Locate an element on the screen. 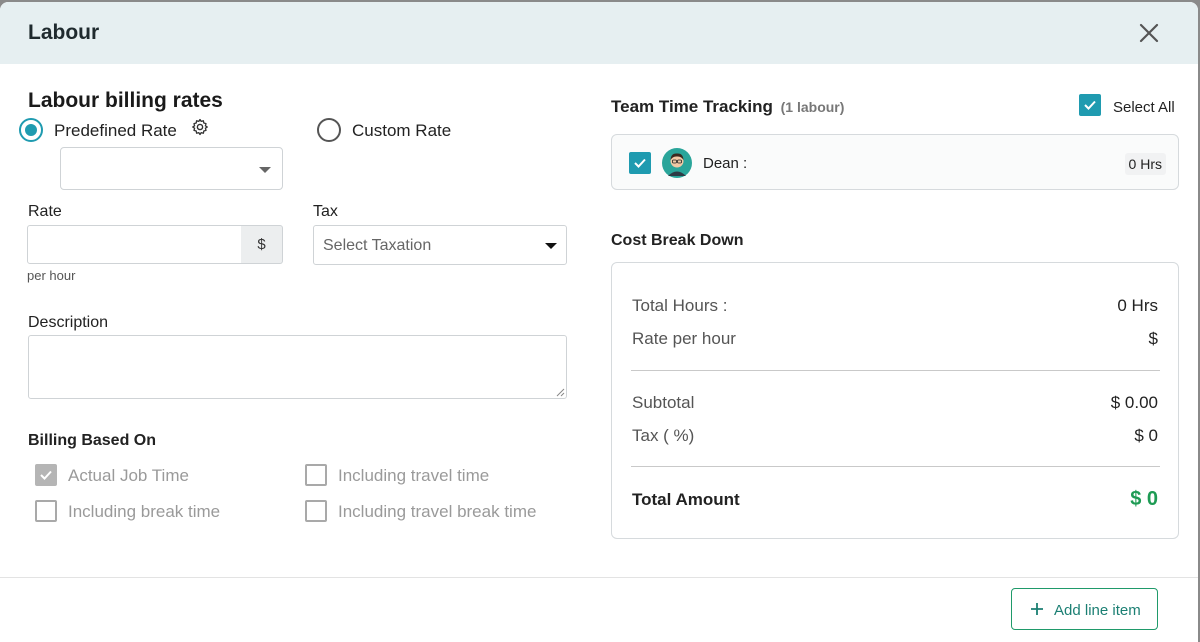 This screenshot has width=1200, height=642. modal-title: Labour is located at coordinates (64, 32).